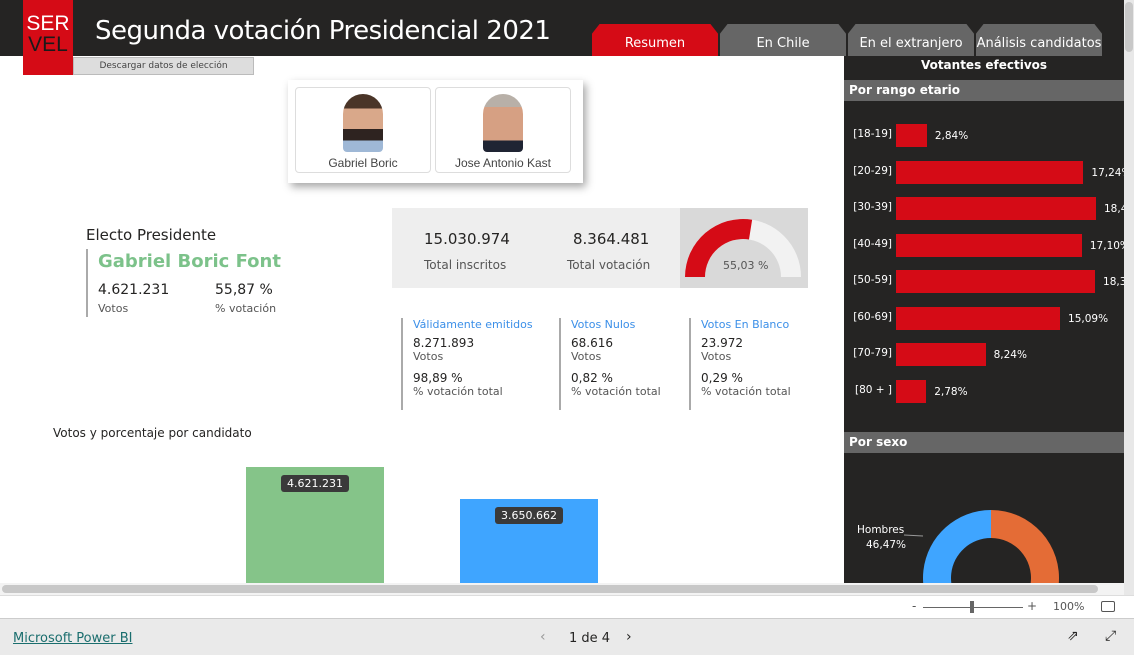 The height and width of the screenshot is (655, 1134). Describe the element at coordinates (1107, 172) in the screenshot. I see `age-value: 17,24%` at that location.